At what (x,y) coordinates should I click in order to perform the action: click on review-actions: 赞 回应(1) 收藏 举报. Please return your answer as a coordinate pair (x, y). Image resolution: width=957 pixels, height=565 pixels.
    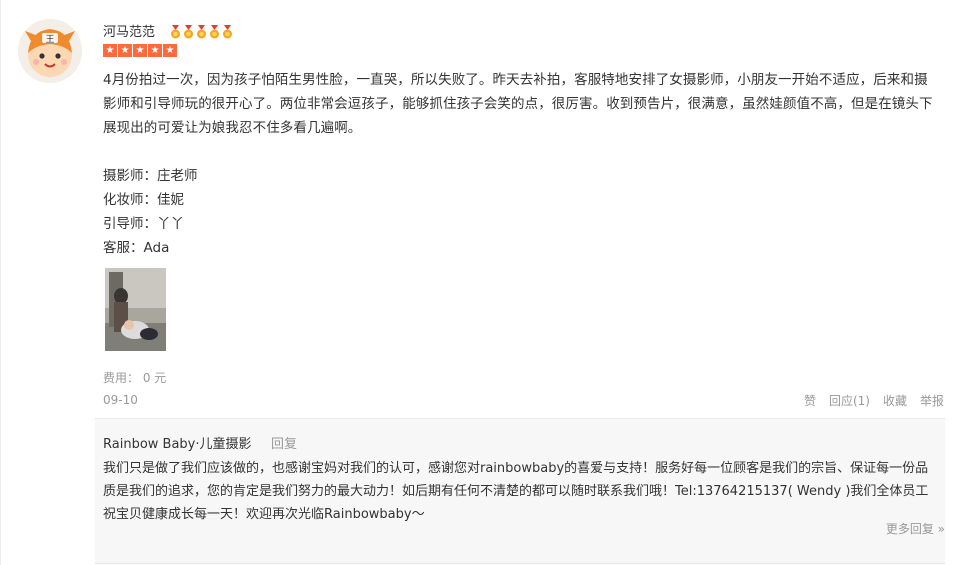
    Looking at the image, I should click on (867, 400).